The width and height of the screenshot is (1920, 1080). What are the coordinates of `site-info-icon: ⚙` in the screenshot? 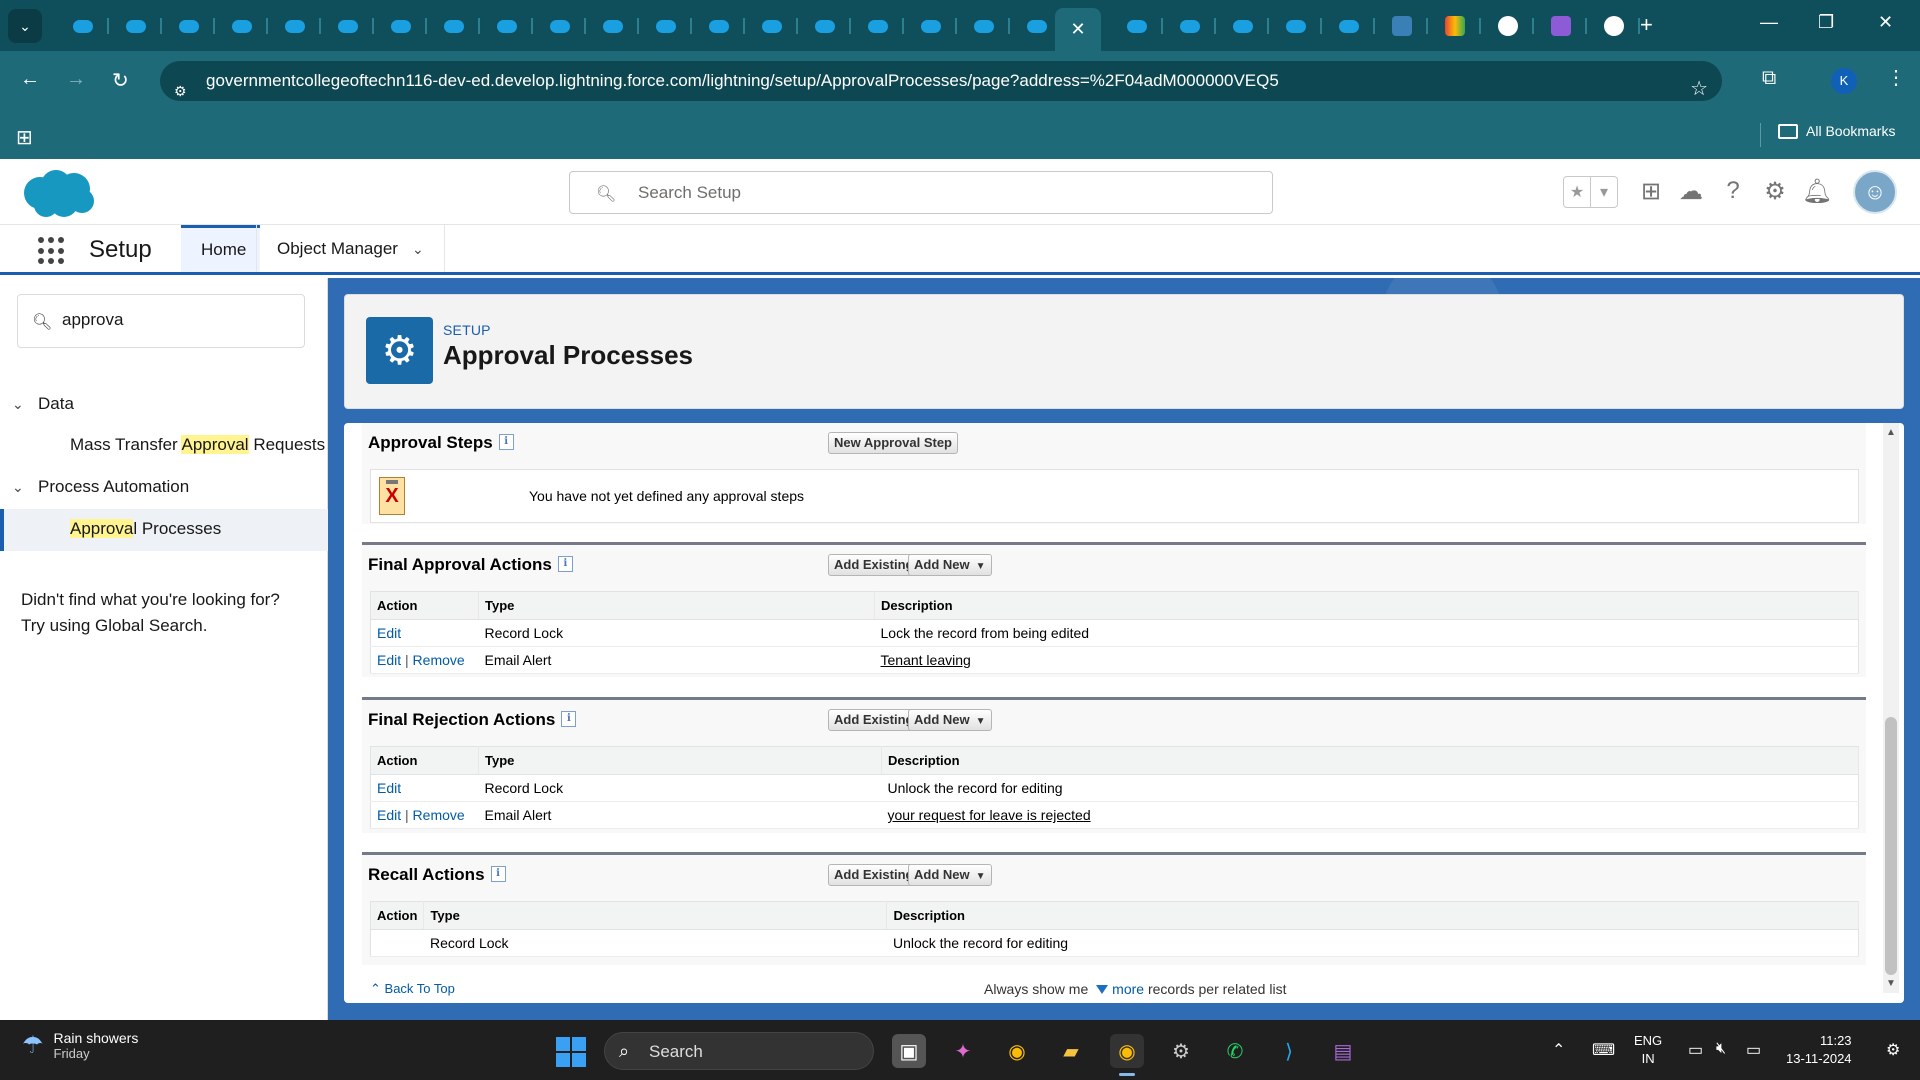 It's located at (184, 85).